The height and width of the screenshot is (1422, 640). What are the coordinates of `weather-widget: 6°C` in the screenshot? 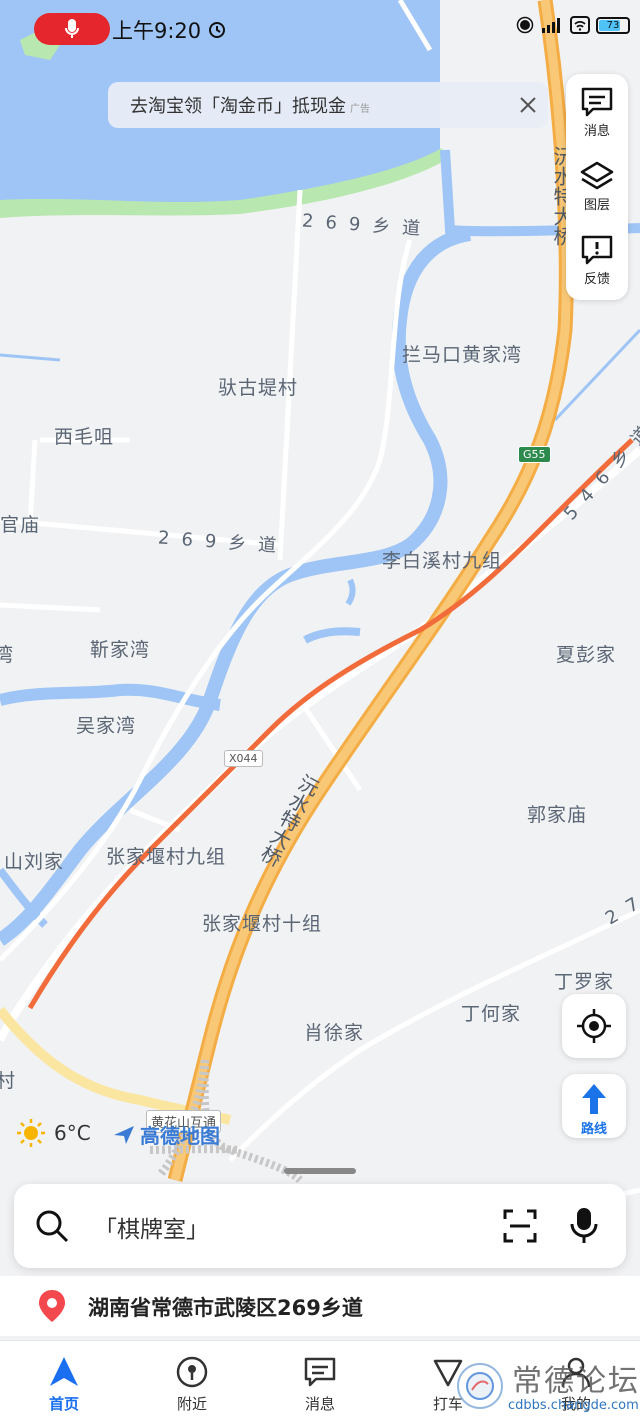 It's located at (53, 1133).